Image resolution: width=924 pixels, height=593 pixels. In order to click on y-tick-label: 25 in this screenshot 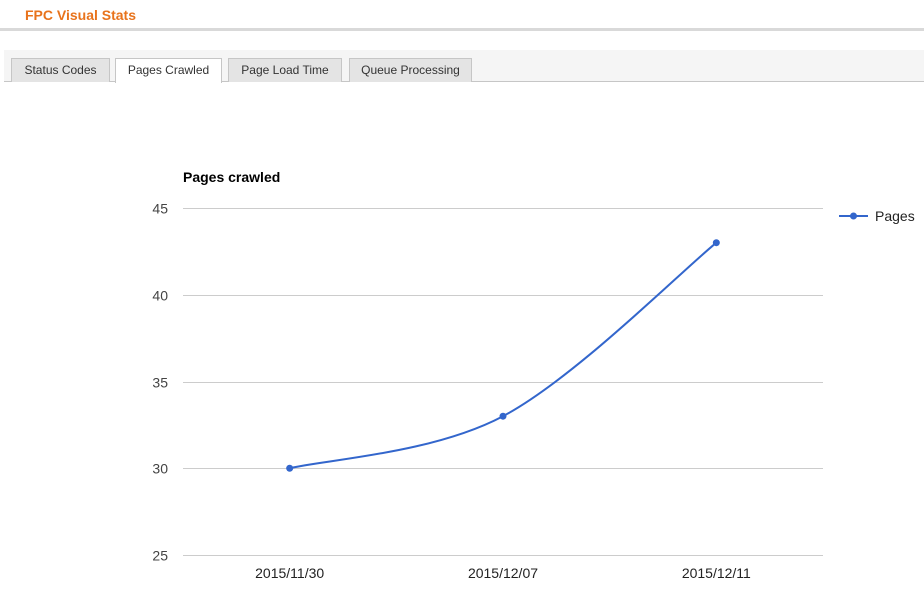, I will do `click(160, 556)`.